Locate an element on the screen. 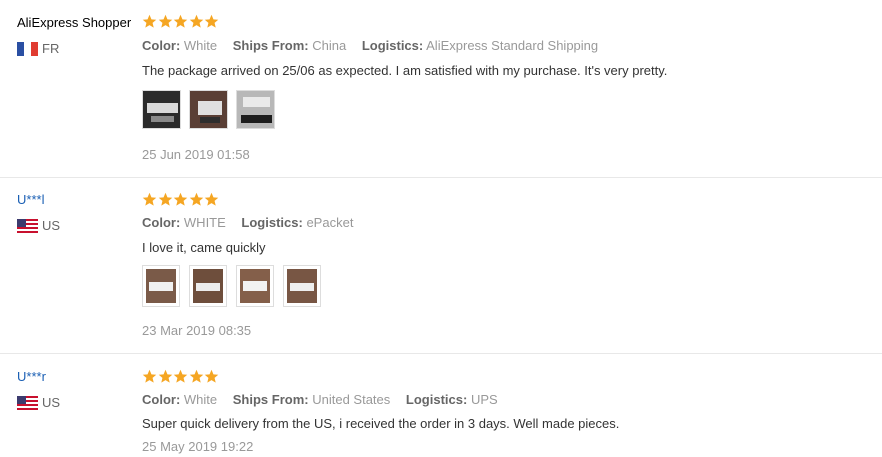 This screenshot has height=457, width=882. review-text: I love it, came quickly is located at coordinates (204, 247).